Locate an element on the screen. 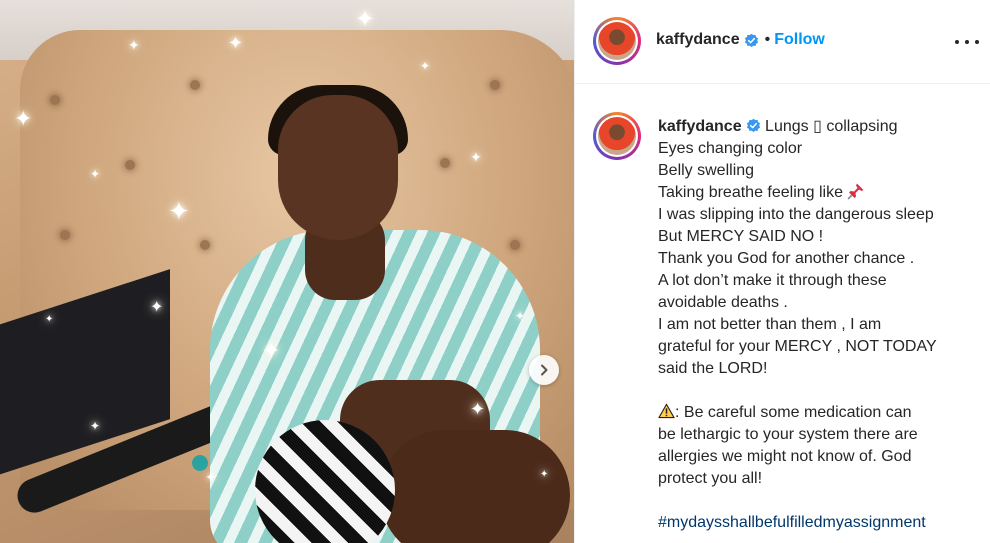 This screenshot has height=543, width=990. caption-line: avoidable deaths . is located at coordinates (723, 302).